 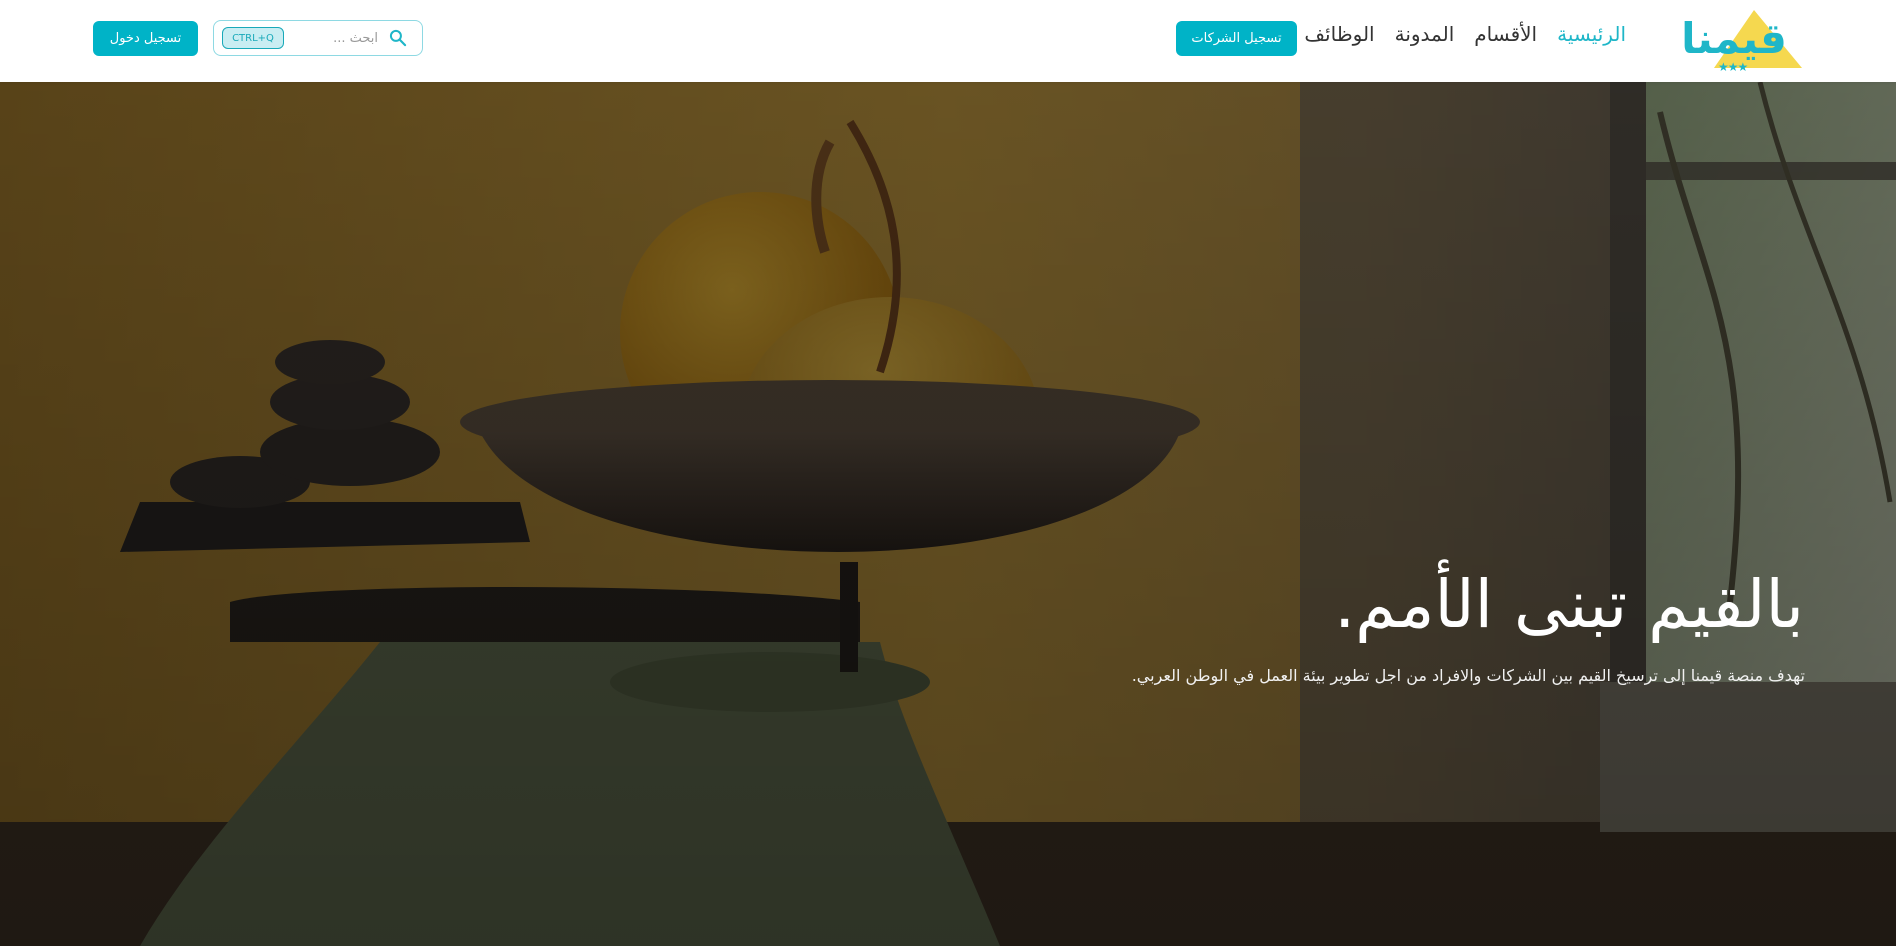 I want to click on search-input, so click(x=338, y=38).